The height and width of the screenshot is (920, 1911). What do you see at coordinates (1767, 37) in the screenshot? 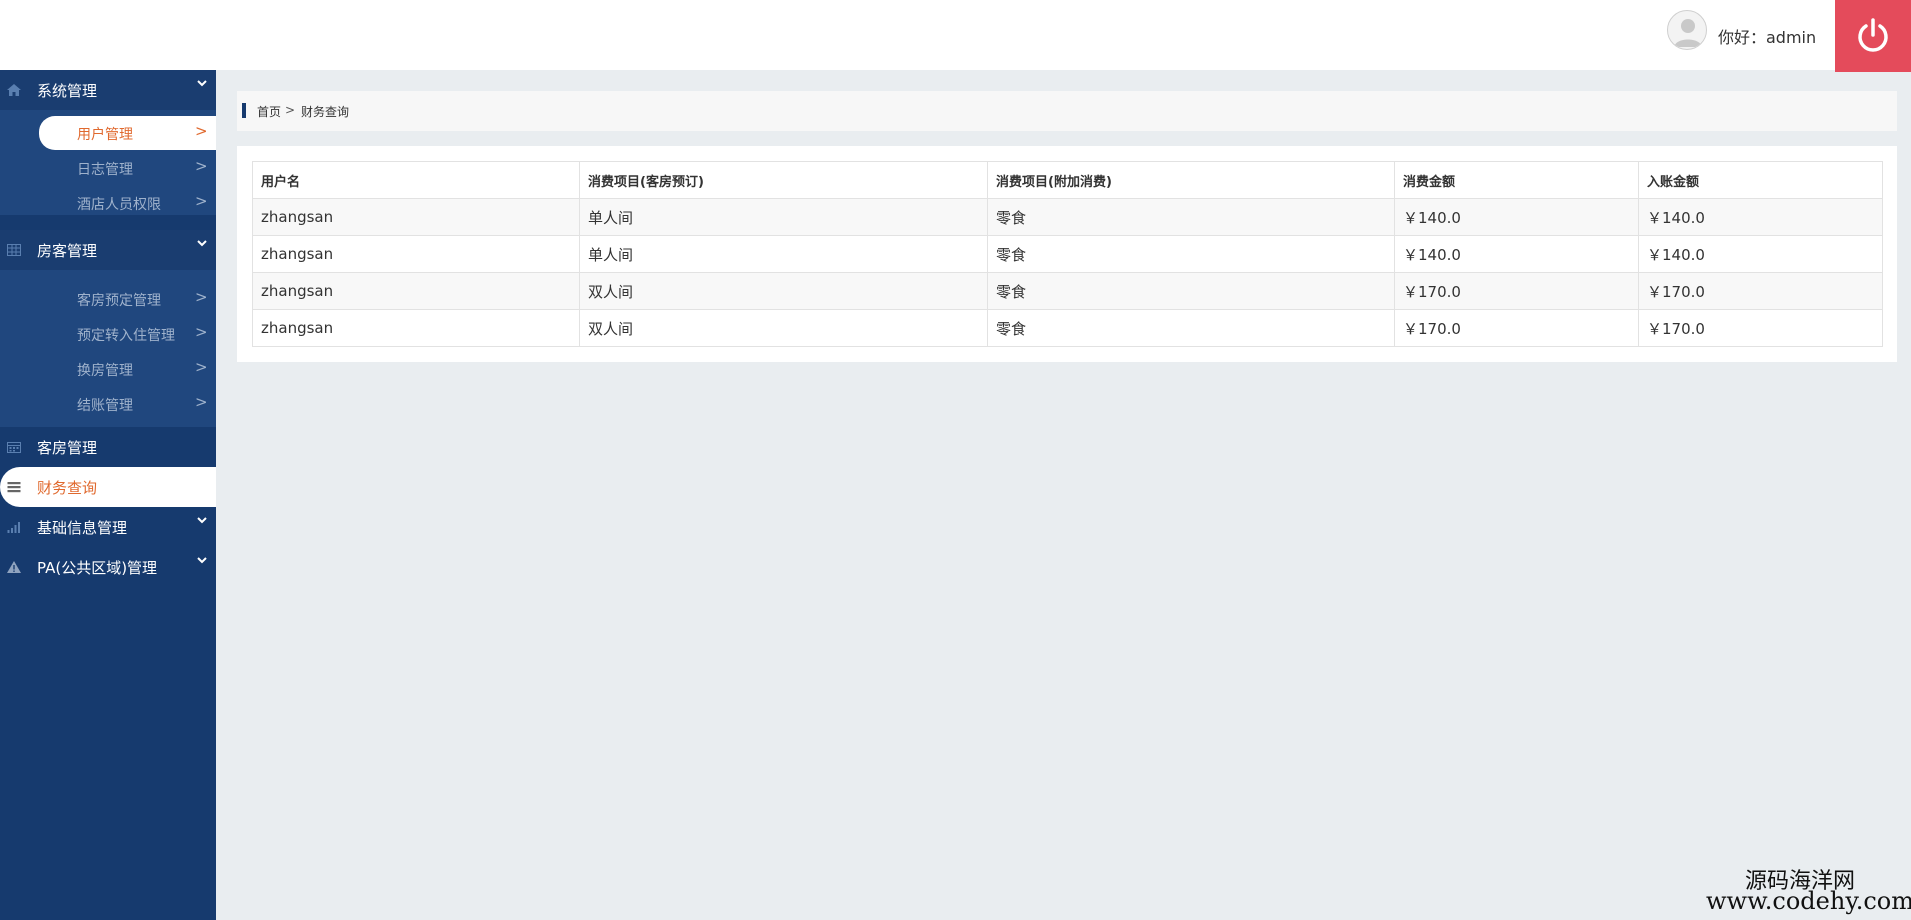
I see `greeting-text: 你好：admin` at bounding box center [1767, 37].